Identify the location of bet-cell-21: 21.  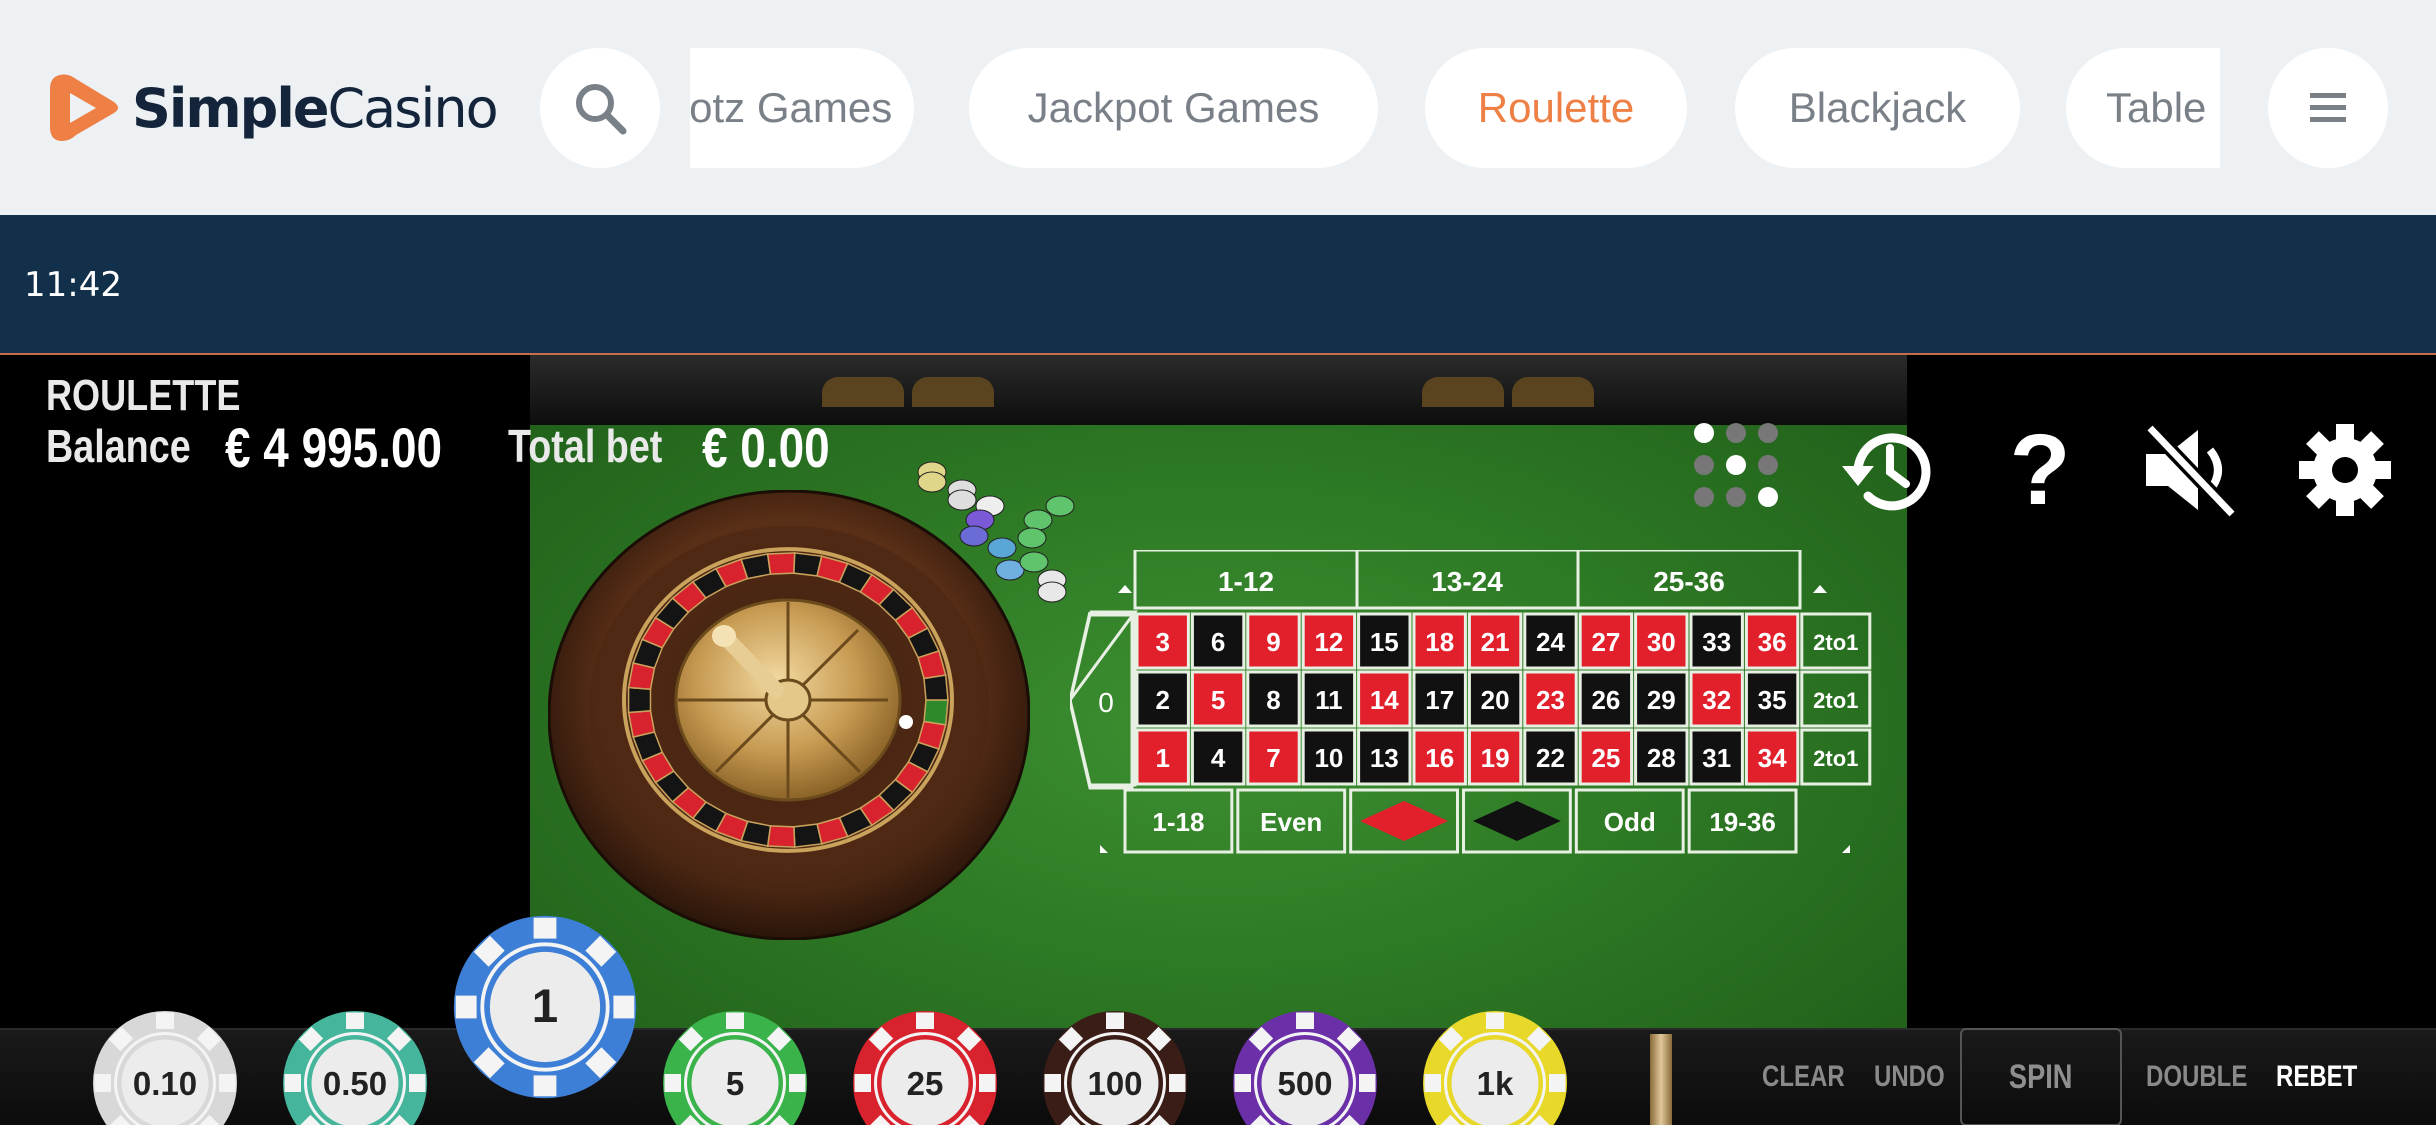
(1495, 641).